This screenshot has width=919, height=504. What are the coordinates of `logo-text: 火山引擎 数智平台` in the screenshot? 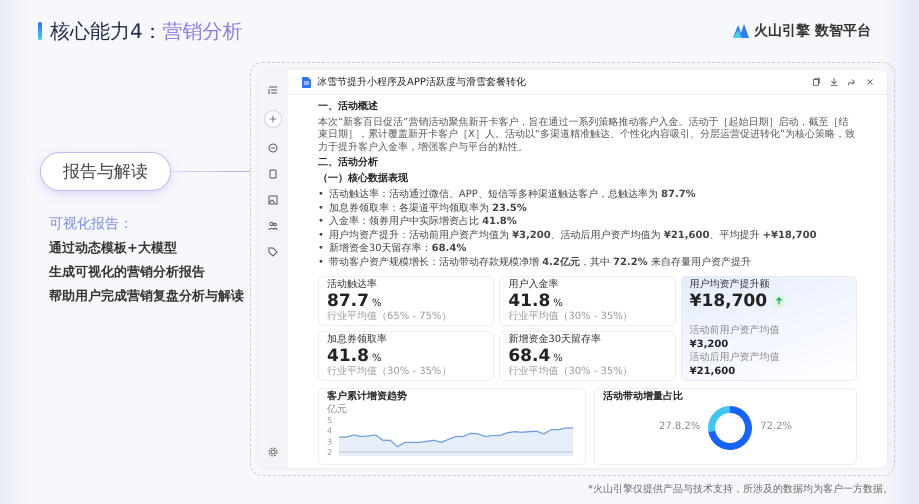 It's located at (812, 31).